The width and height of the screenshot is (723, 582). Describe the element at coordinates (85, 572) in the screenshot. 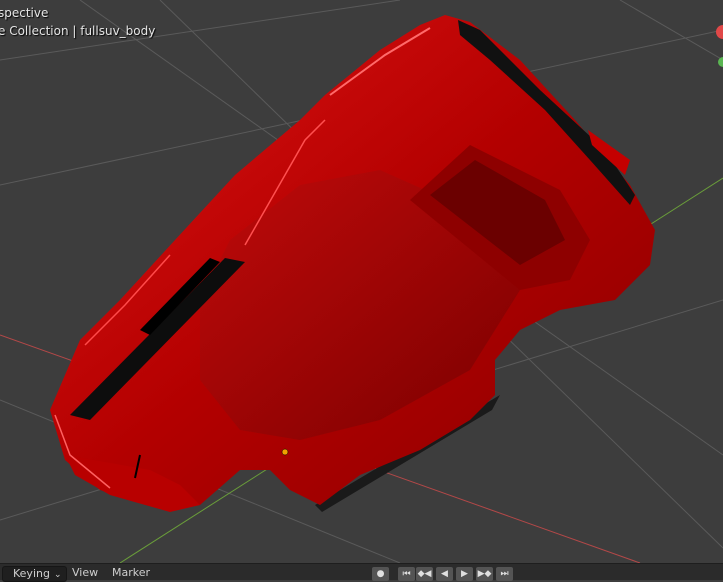

I see `view-menu: View` at that location.